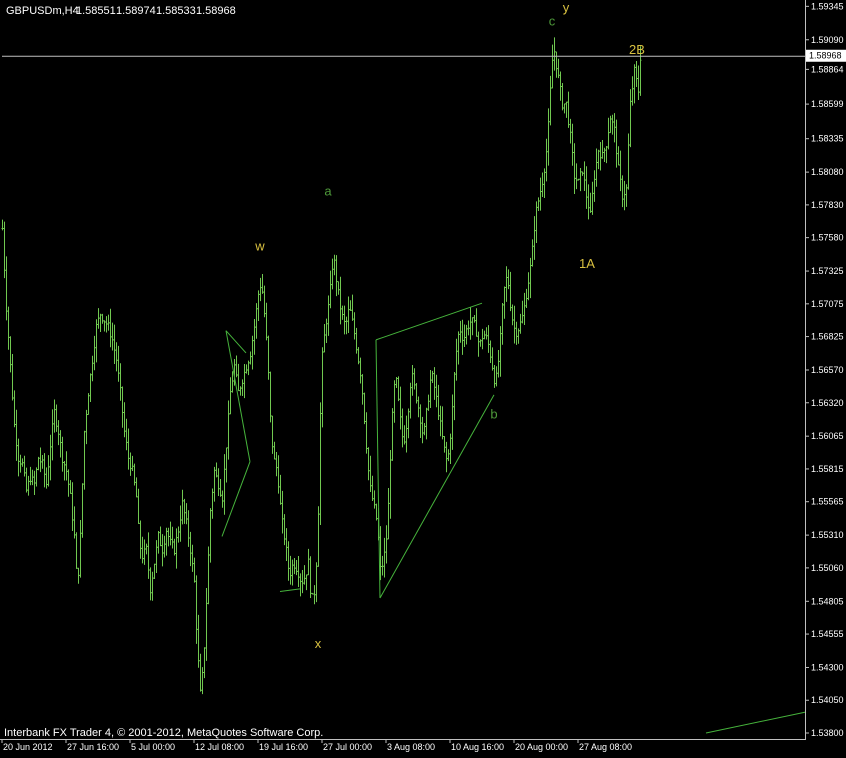  Describe the element at coordinates (587, 263) in the screenshot. I see `wave-label-1a: 1A` at that location.